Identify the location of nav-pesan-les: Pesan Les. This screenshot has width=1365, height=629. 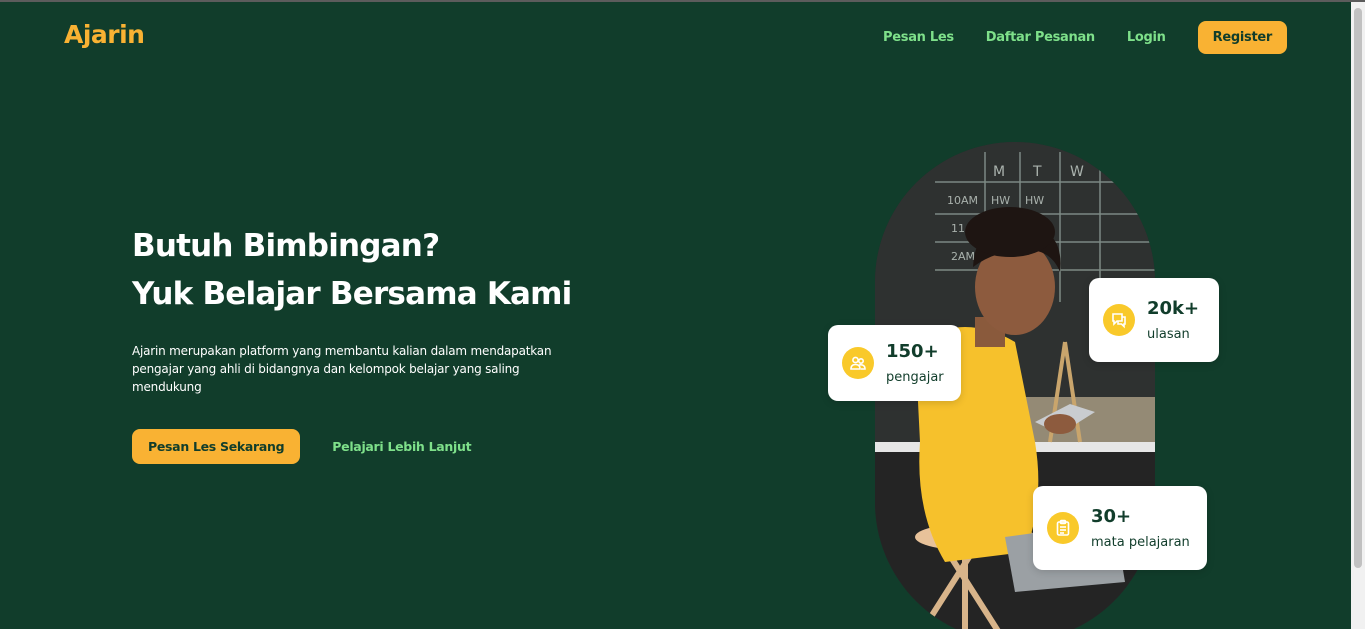
(918, 37).